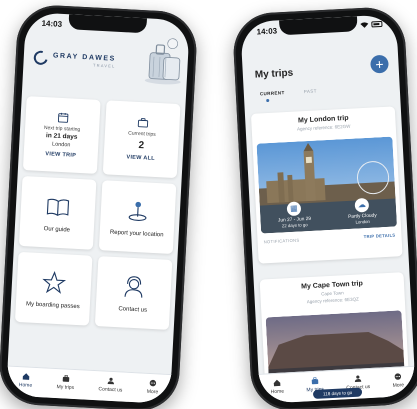  I want to click on tab-my-trips: My trips, so click(65, 382).